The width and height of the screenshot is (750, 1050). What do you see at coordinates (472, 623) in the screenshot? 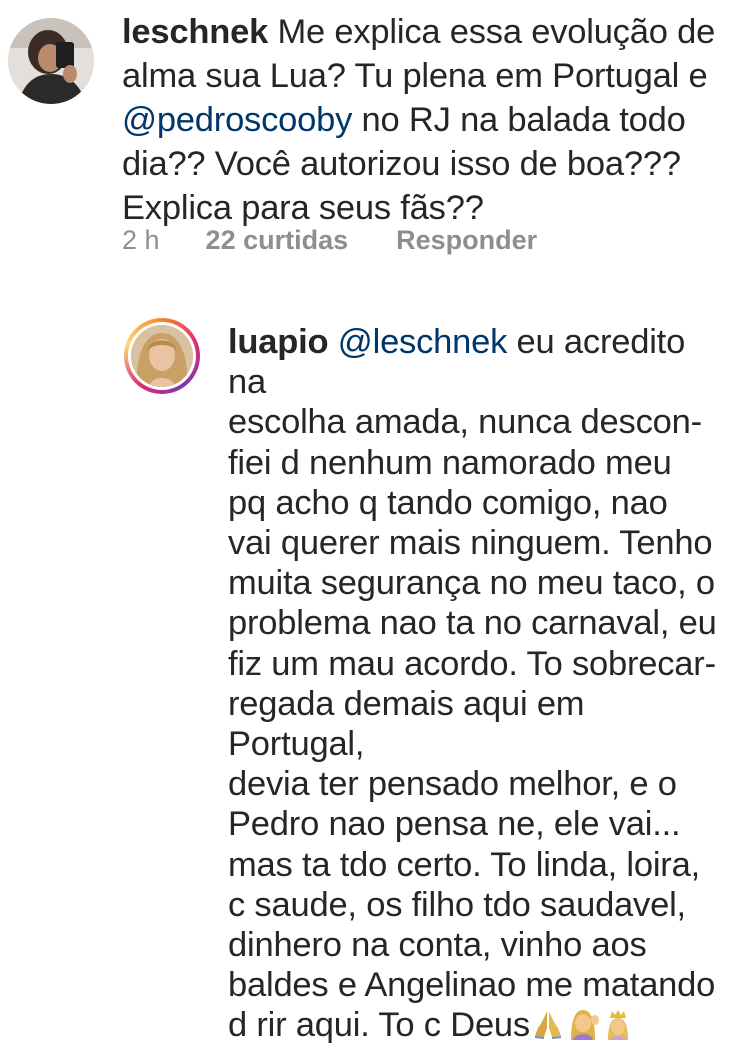
I see `reply-line: problema nao ta no carnaval, eu` at bounding box center [472, 623].